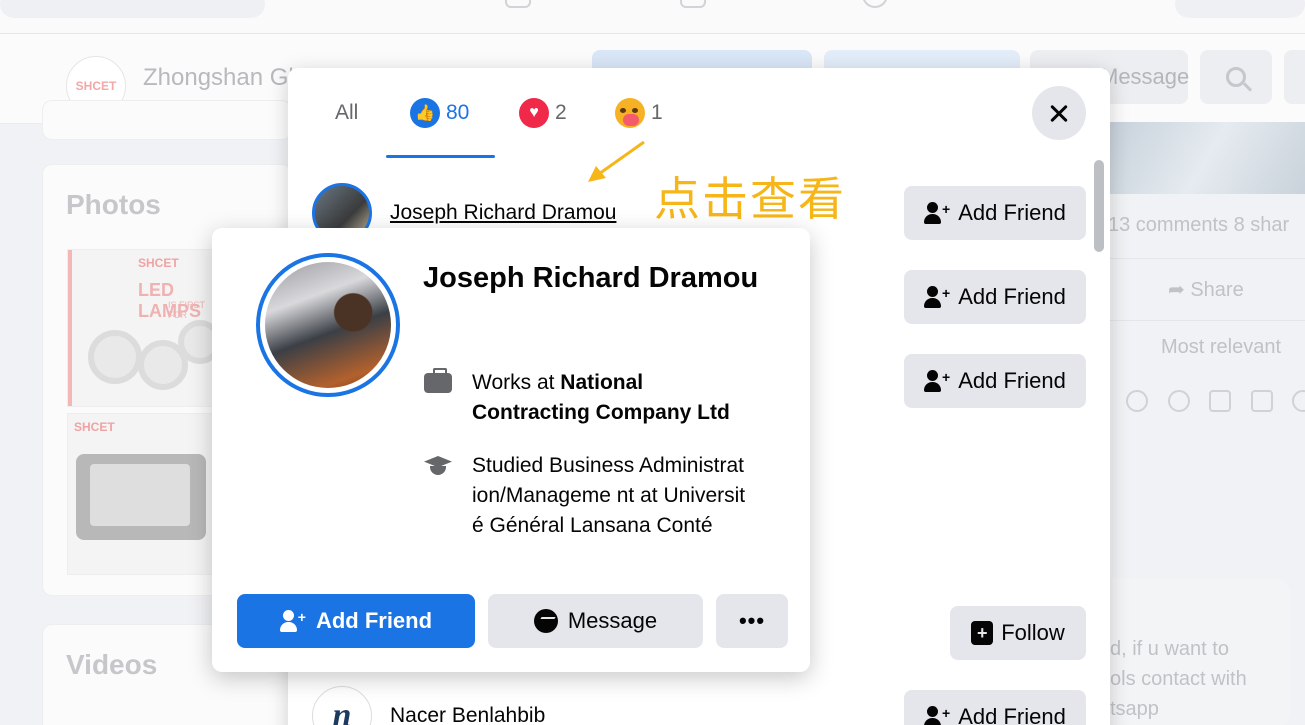 The width and height of the screenshot is (1305, 725). I want to click on page-title: Zhongshan Gl, so click(218, 77).